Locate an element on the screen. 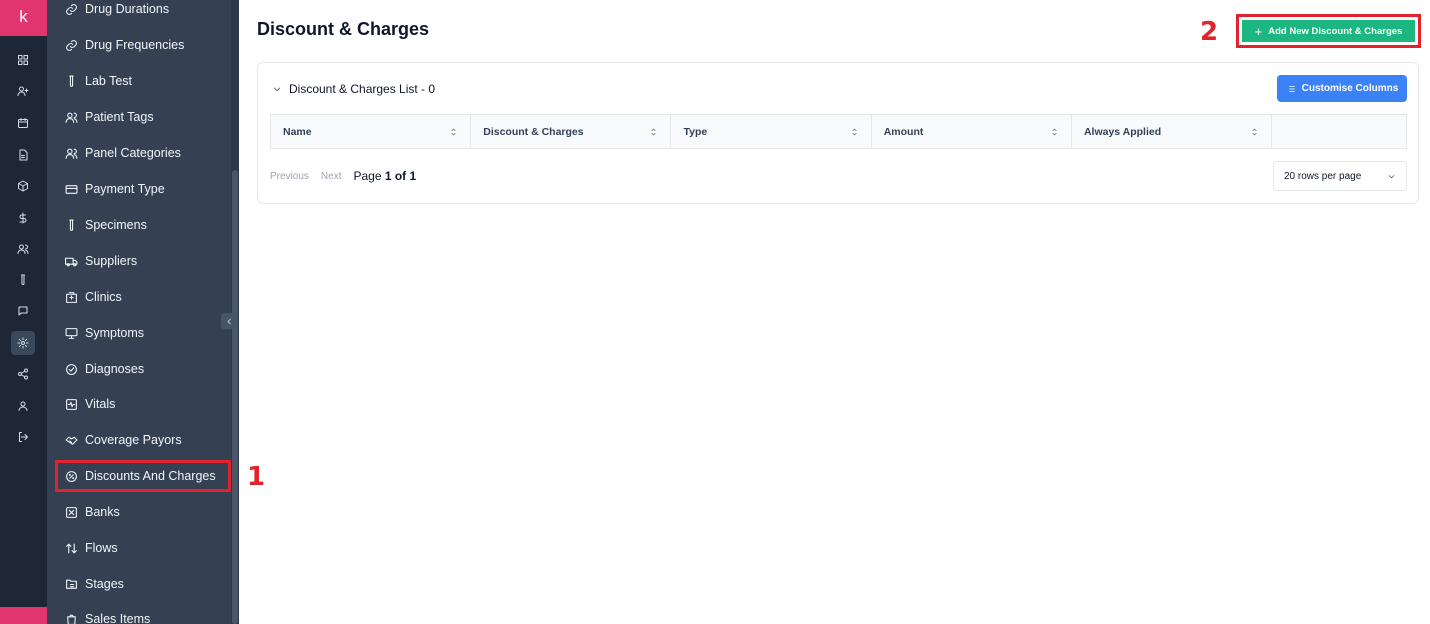 The width and height of the screenshot is (1430, 624). sidebar-item-label: Panel Categories is located at coordinates (133, 153).